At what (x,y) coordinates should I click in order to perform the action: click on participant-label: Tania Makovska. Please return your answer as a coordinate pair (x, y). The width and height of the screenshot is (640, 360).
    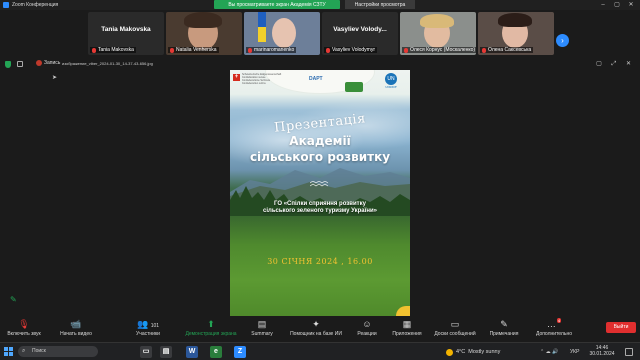
    Looking at the image, I should click on (113, 50).